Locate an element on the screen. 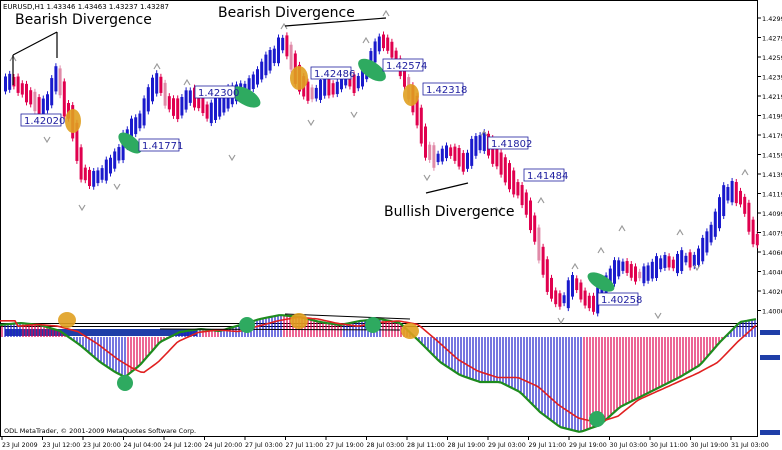 This screenshot has width=782, height=450. time-tick-label: 28 Jul 03:00 is located at coordinates (386, 445).